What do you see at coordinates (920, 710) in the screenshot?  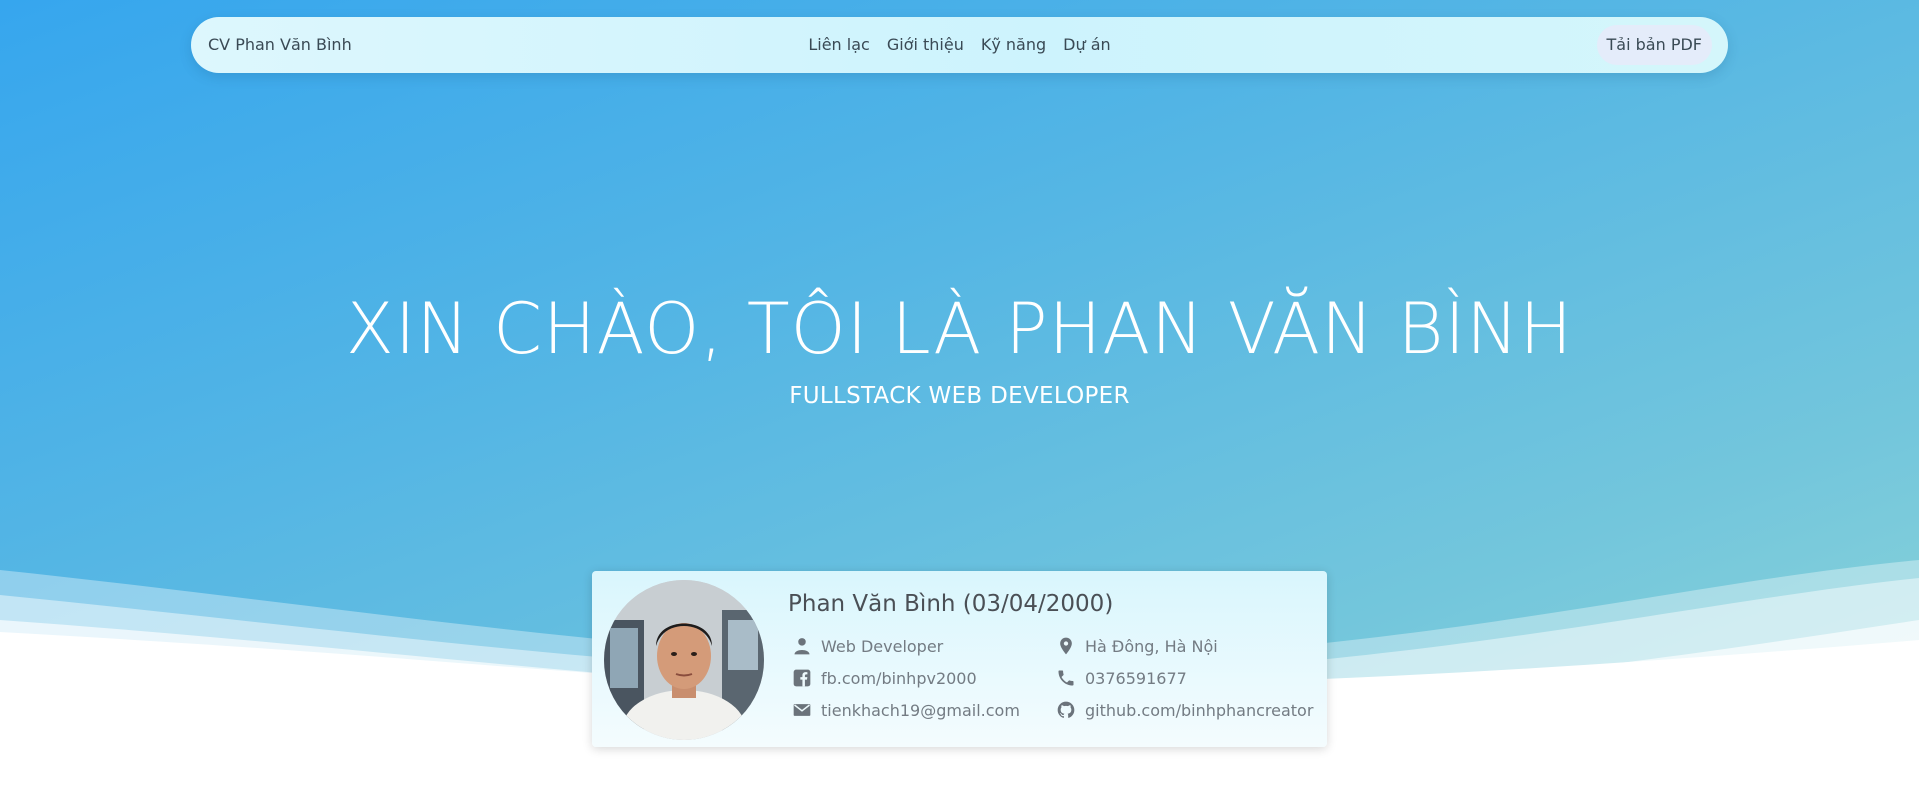 I see `profile-email-link: tienkhach19@gmail.com` at bounding box center [920, 710].